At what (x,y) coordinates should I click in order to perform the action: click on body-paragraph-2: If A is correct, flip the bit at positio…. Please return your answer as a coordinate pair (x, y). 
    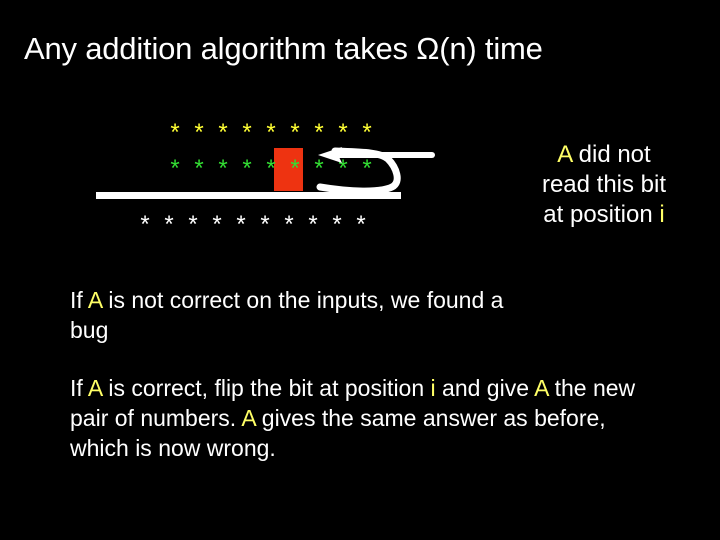
    Looking at the image, I should click on (370, 418).